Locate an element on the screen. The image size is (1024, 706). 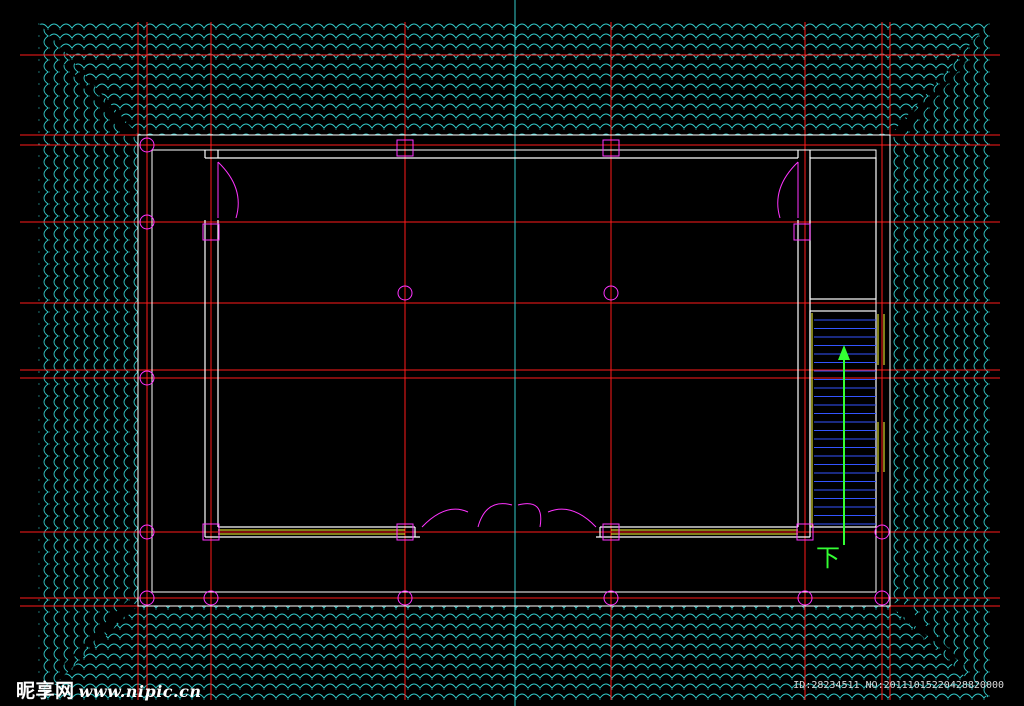
watermark: 昵享网 www.nipic.cn is located at coordinates (108, 689).